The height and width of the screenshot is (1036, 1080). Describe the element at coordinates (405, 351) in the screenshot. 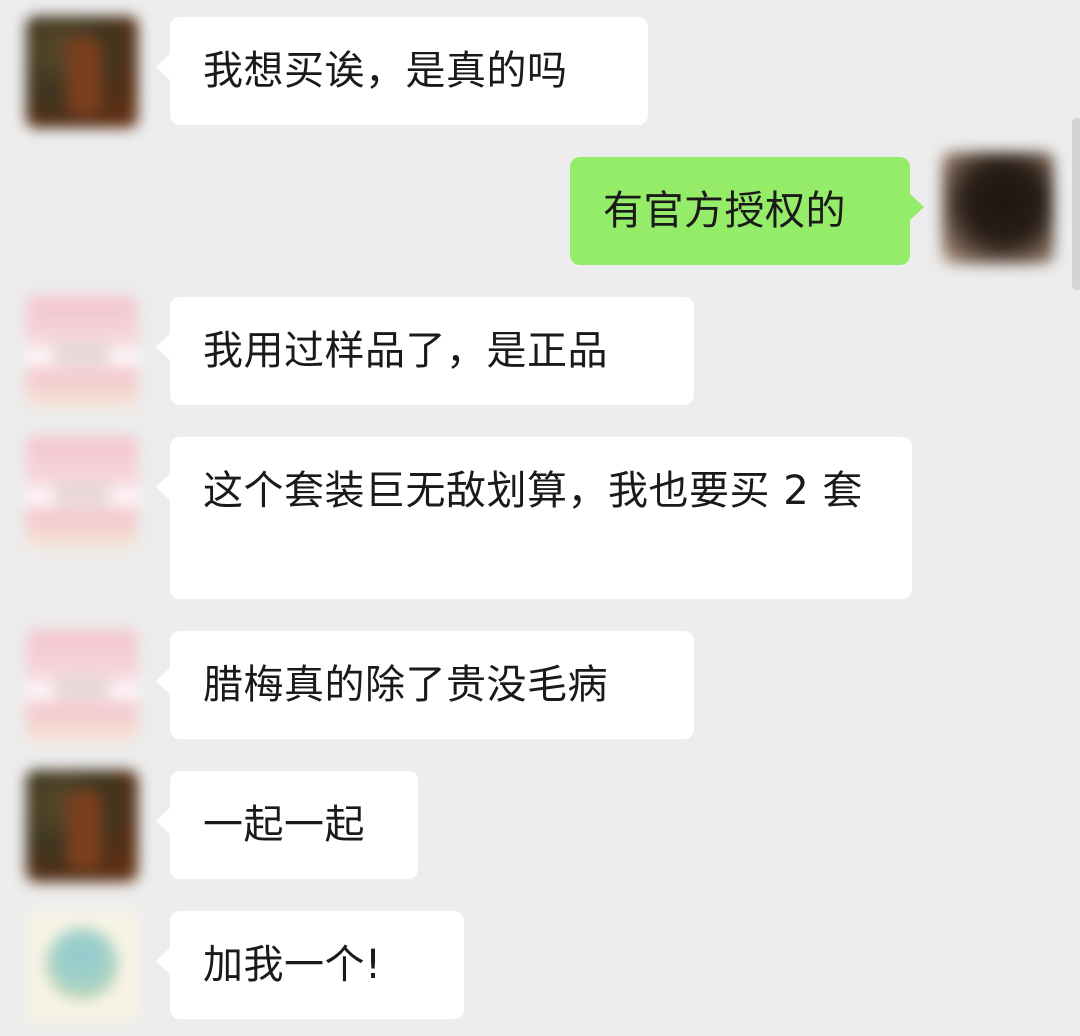

I see `message-text: 我用过样品了，是正品` at that location.